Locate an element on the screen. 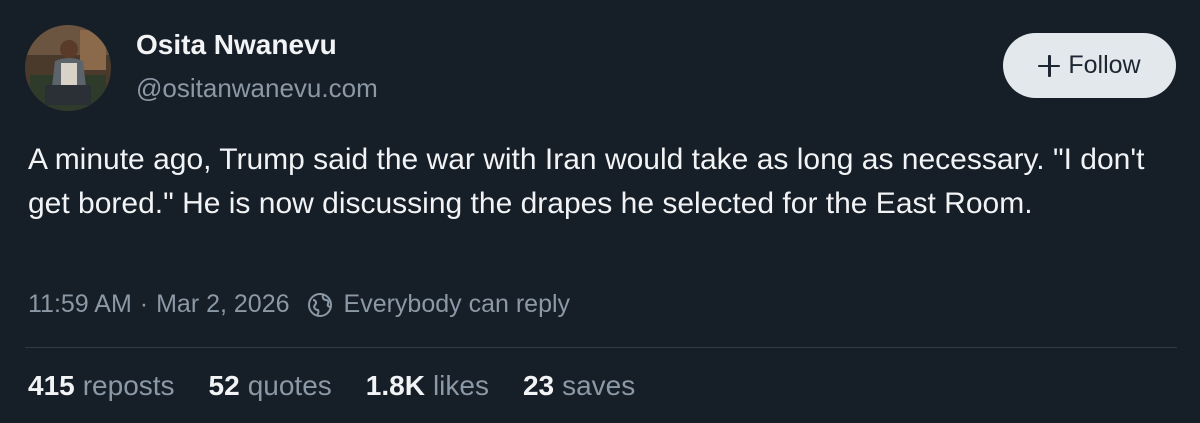 The height and width of the screenshot is (423, 1200). follow-button: Follow is located at coordinates (1089, 65).